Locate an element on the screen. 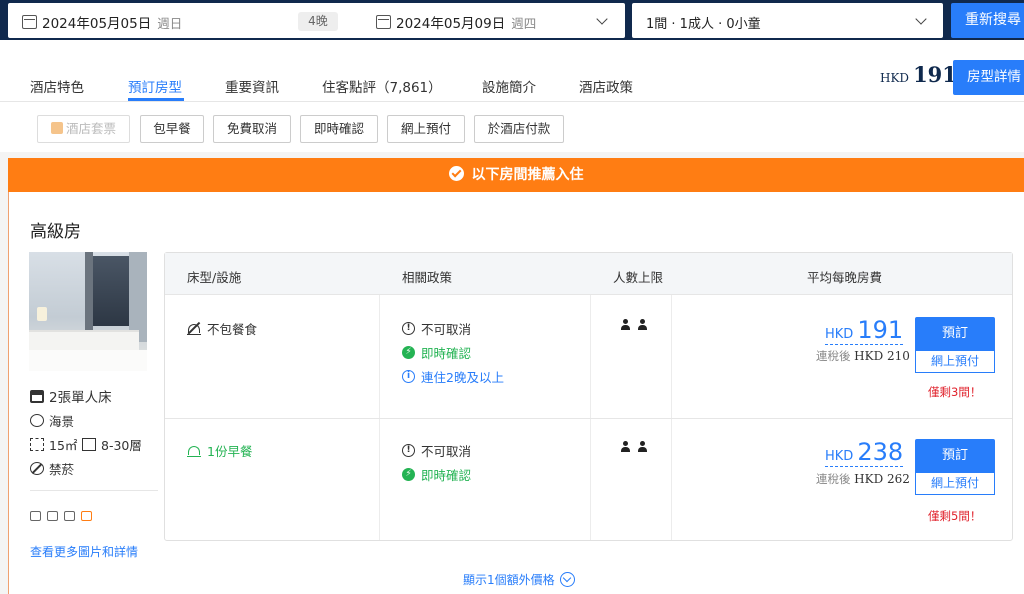 The height and width of the screenshot is (594, 1024). view-label: 海景 is located at coordinates (62, 421).